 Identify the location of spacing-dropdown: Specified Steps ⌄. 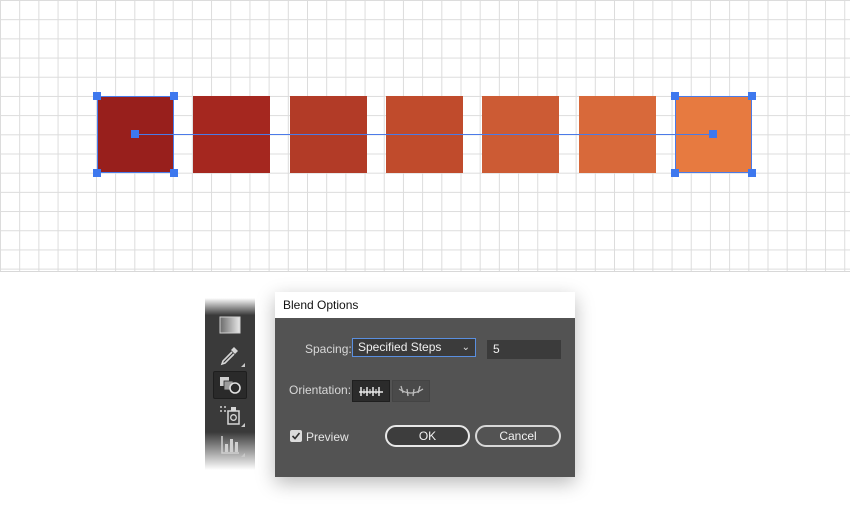
(414, 347).